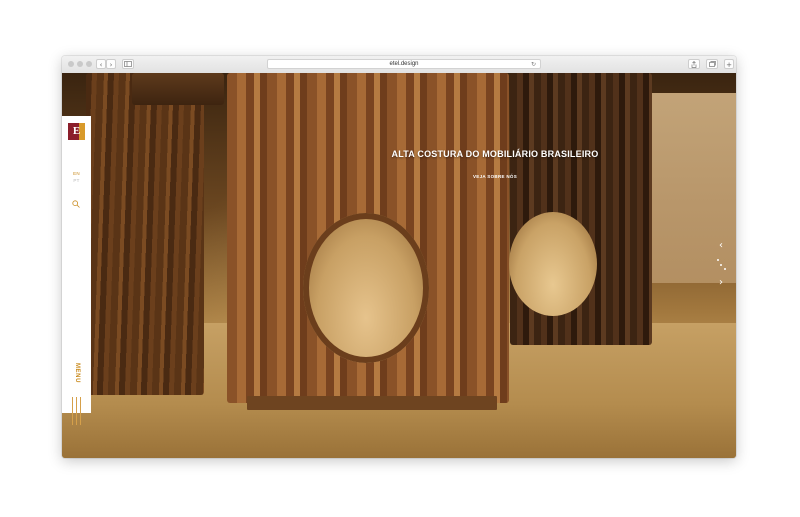 Image resolution: width=800 pixels, height=517 pixels. Describe the element at coordinates (77, 411) in the screenshot. I see `menu-lines-icon` at that location.